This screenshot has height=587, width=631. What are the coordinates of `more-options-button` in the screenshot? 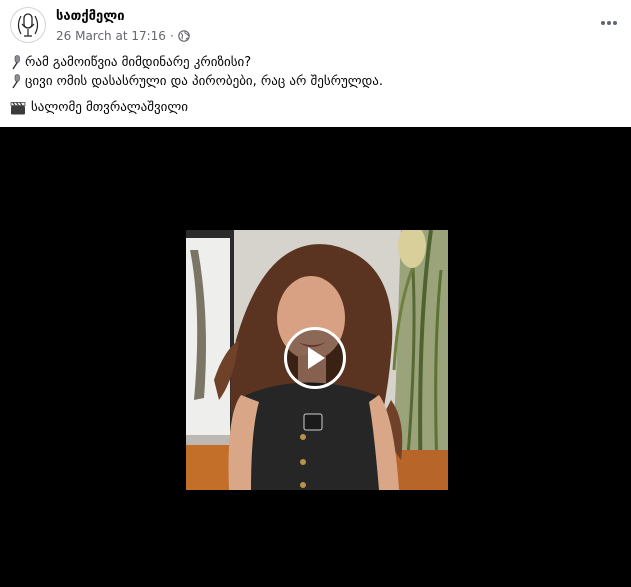 It's located at (609, 23).